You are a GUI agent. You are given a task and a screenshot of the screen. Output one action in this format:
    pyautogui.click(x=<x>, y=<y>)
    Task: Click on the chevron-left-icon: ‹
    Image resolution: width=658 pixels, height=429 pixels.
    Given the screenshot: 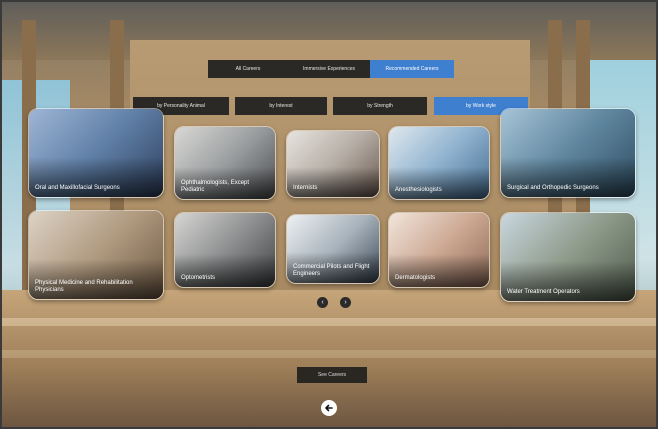 What is the action you would take?
    pyautogui.click(x=322, y=302)
    